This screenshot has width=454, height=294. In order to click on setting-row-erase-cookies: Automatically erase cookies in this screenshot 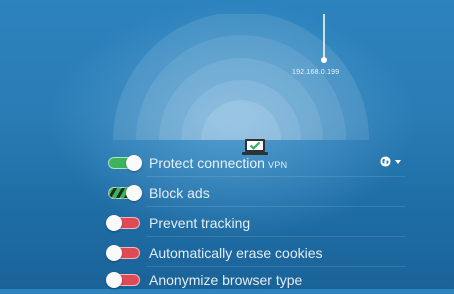, I will do `click(252, 253)`.